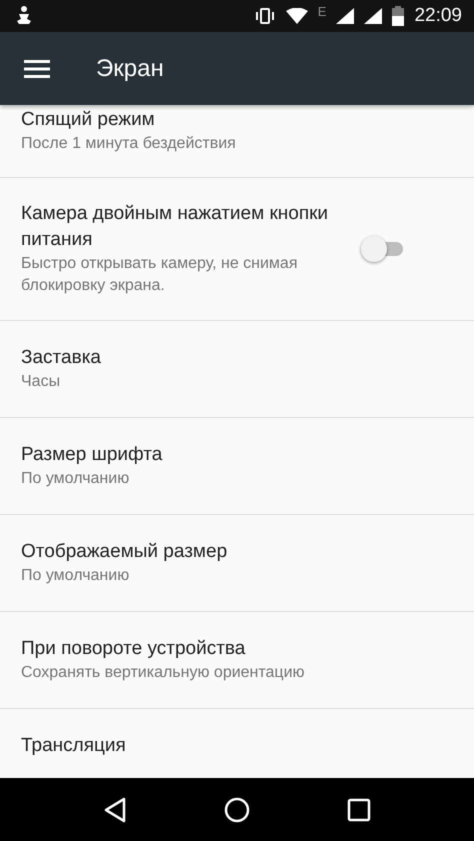 Image resolution: width=474 pixels, height=841 pixels. Describe the element at coordinates (175, 227) in the screenshot. I see `setting-title: Камера двойным нажатием кнопки питания` at that location.